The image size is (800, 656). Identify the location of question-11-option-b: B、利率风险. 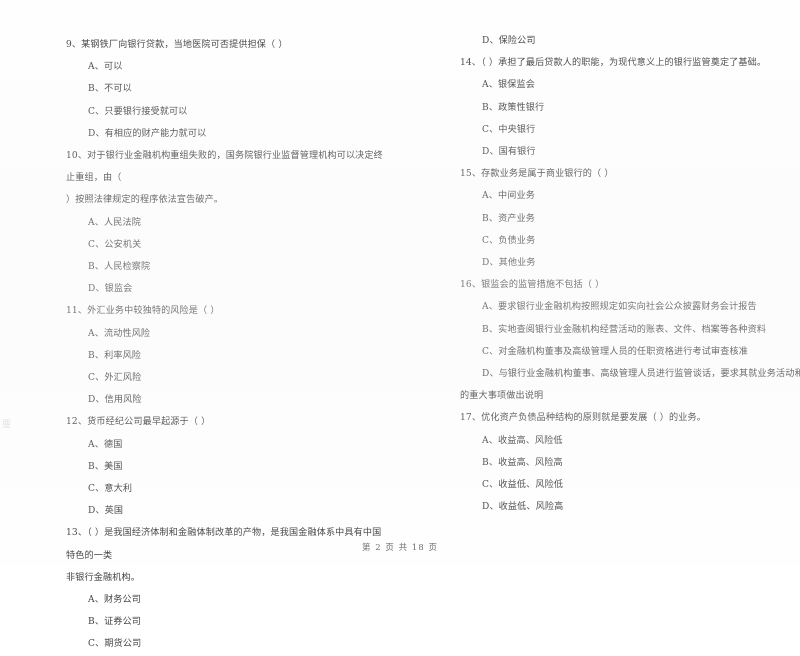
(228, 356).